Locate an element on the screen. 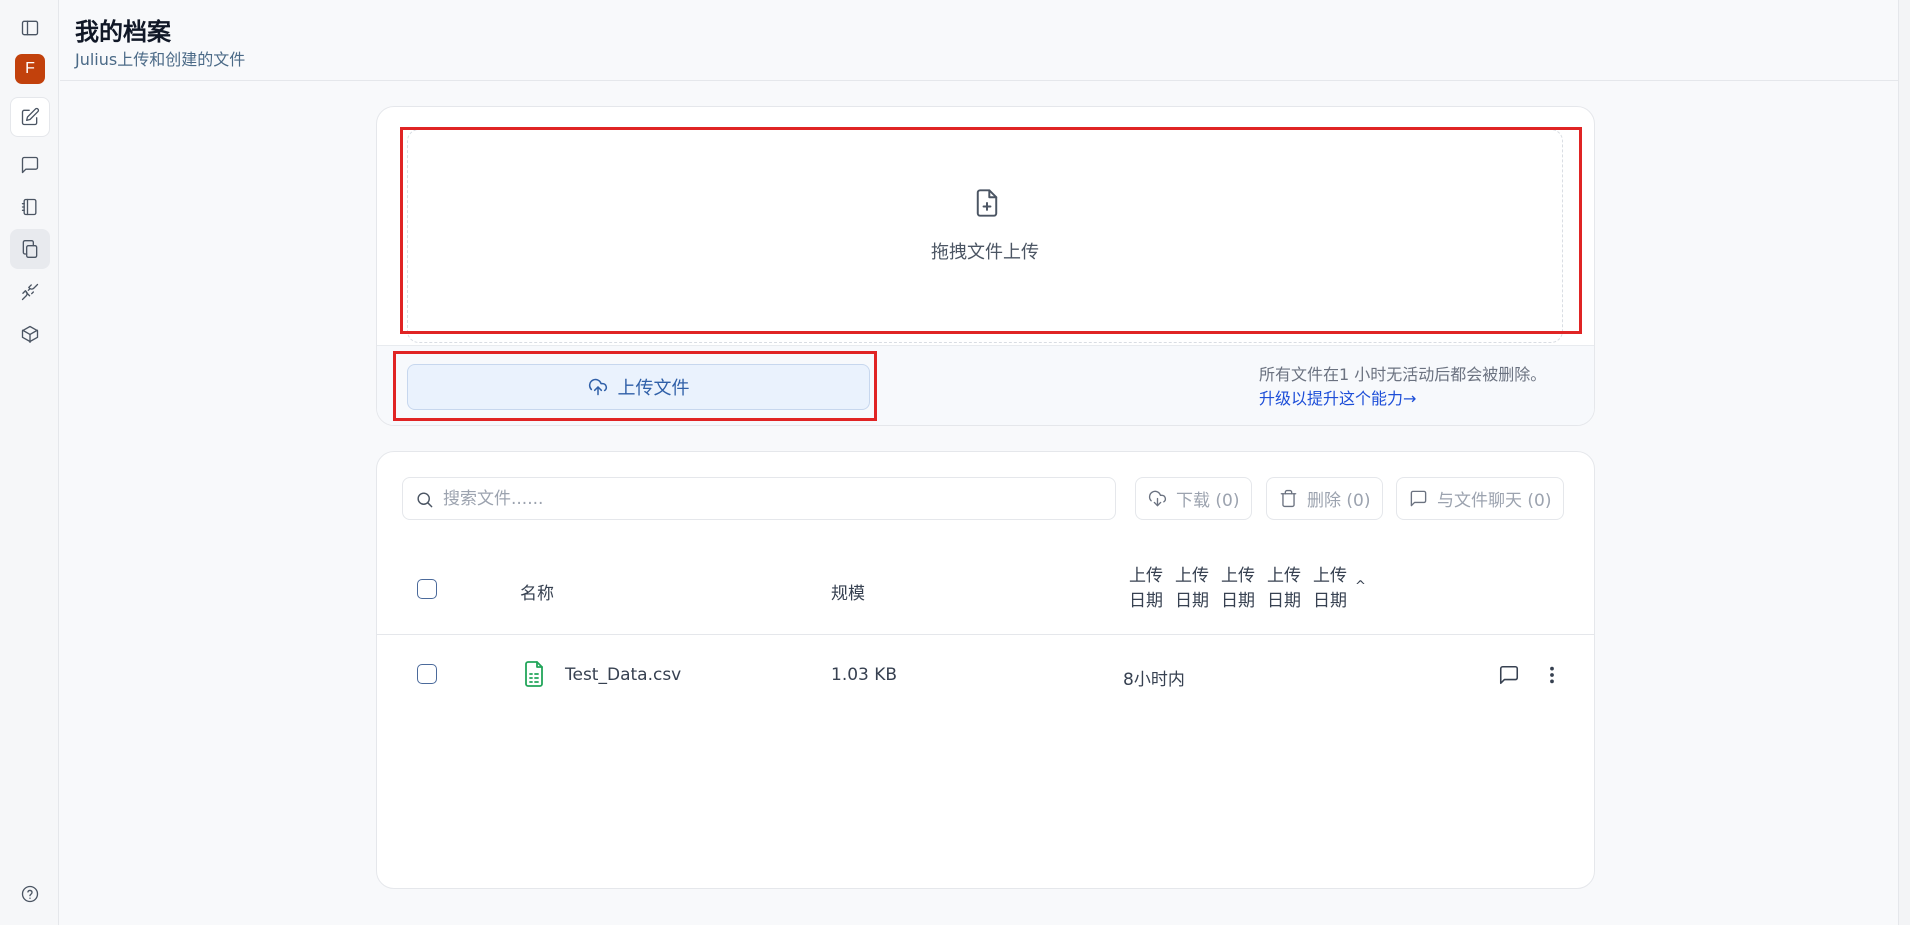  toggle-sidebar-button is located at coordinates (30, 28).